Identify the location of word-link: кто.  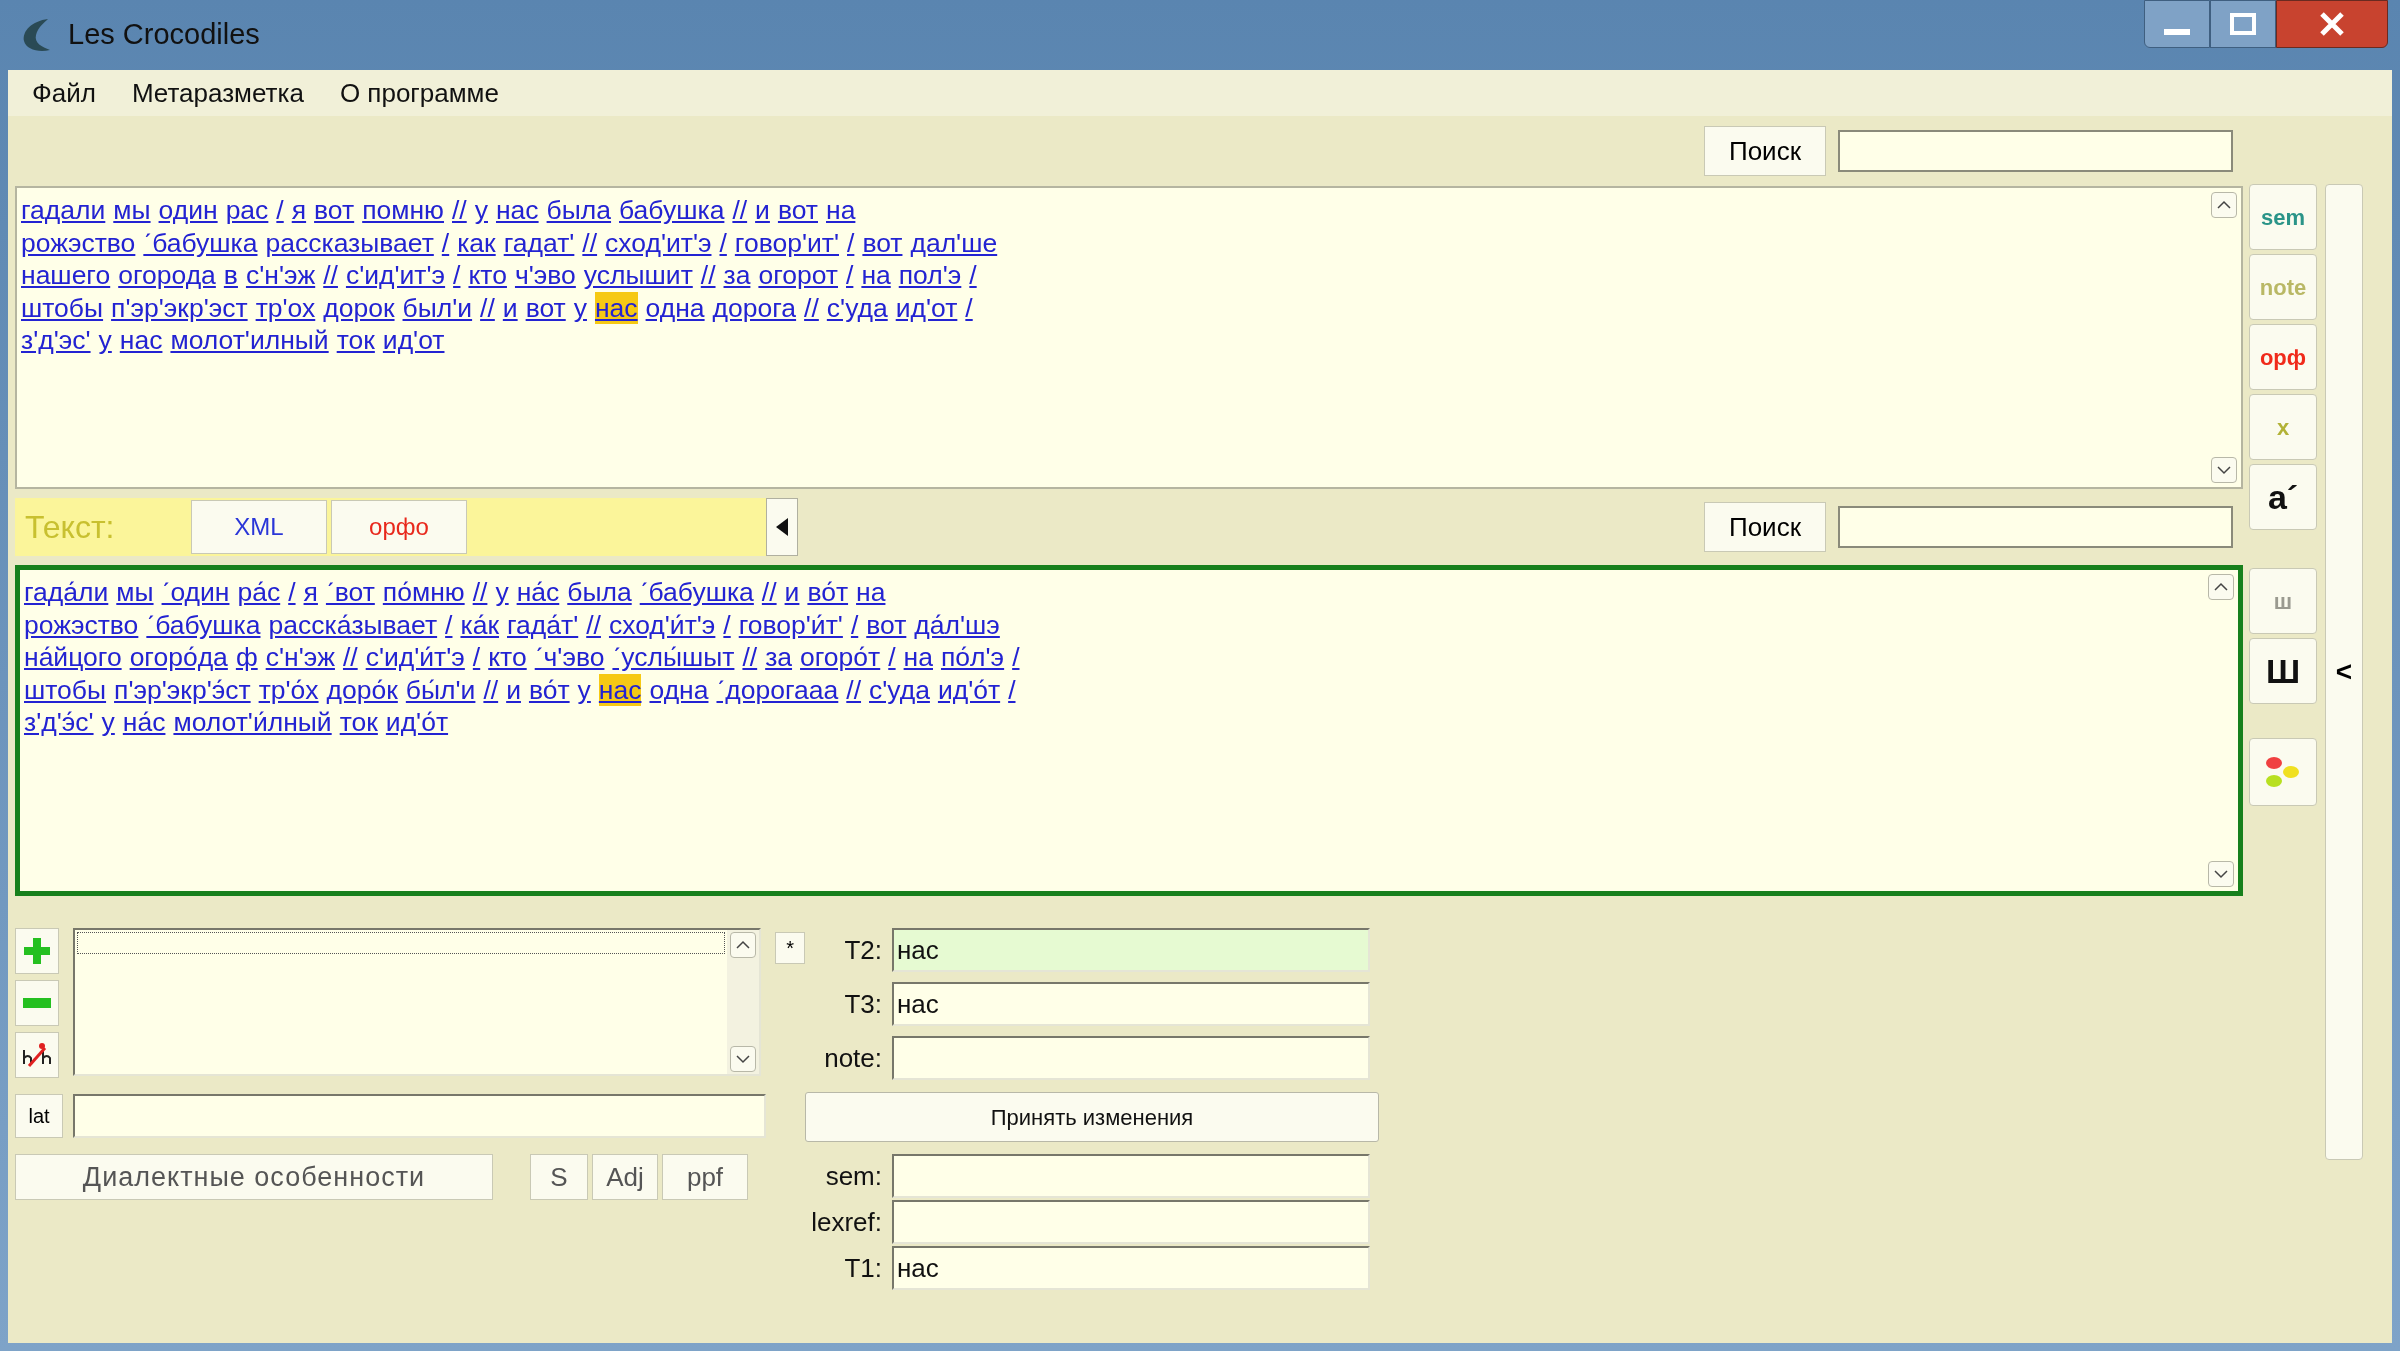
(507, 657).